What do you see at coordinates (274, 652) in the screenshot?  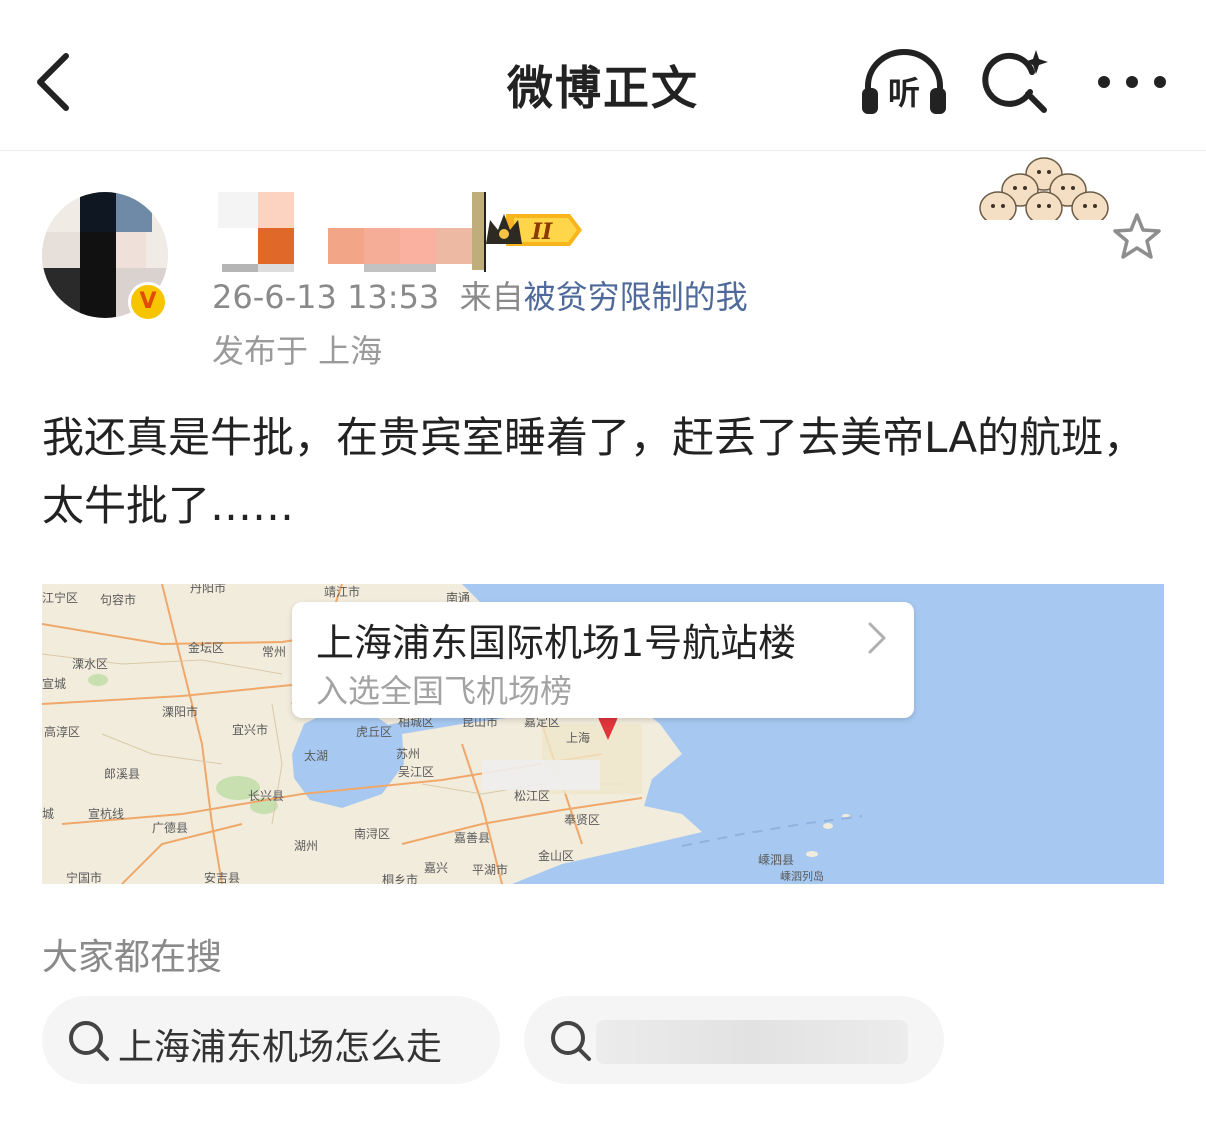 I see `map-label: 常州` at bounding box center [274, 652].